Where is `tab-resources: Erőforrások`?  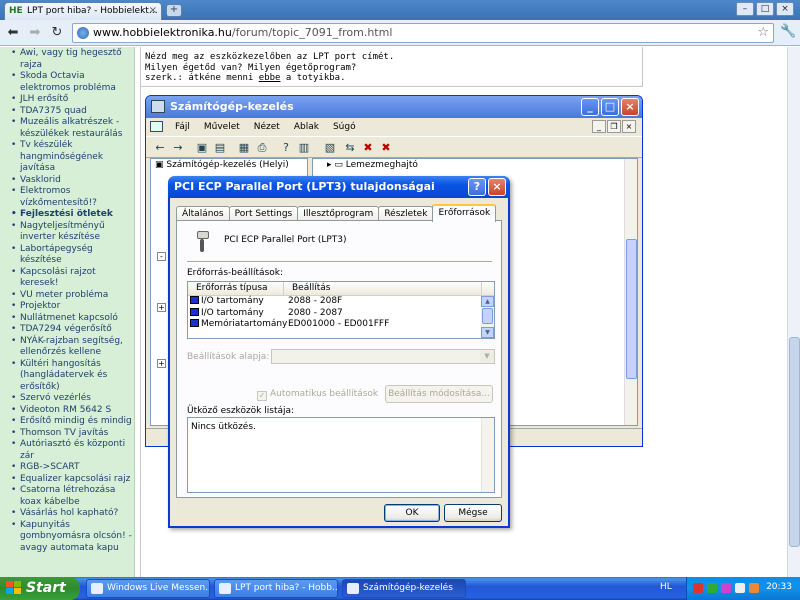 tab-resources: Erőforrások is located at coordinates (464, 213).